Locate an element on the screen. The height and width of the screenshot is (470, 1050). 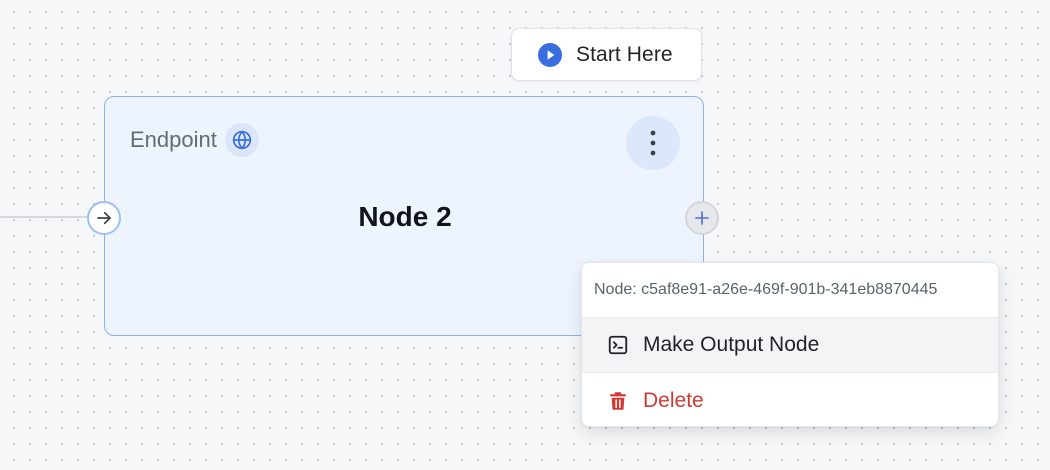
node-menu-button is located at coordinates (653, 143).